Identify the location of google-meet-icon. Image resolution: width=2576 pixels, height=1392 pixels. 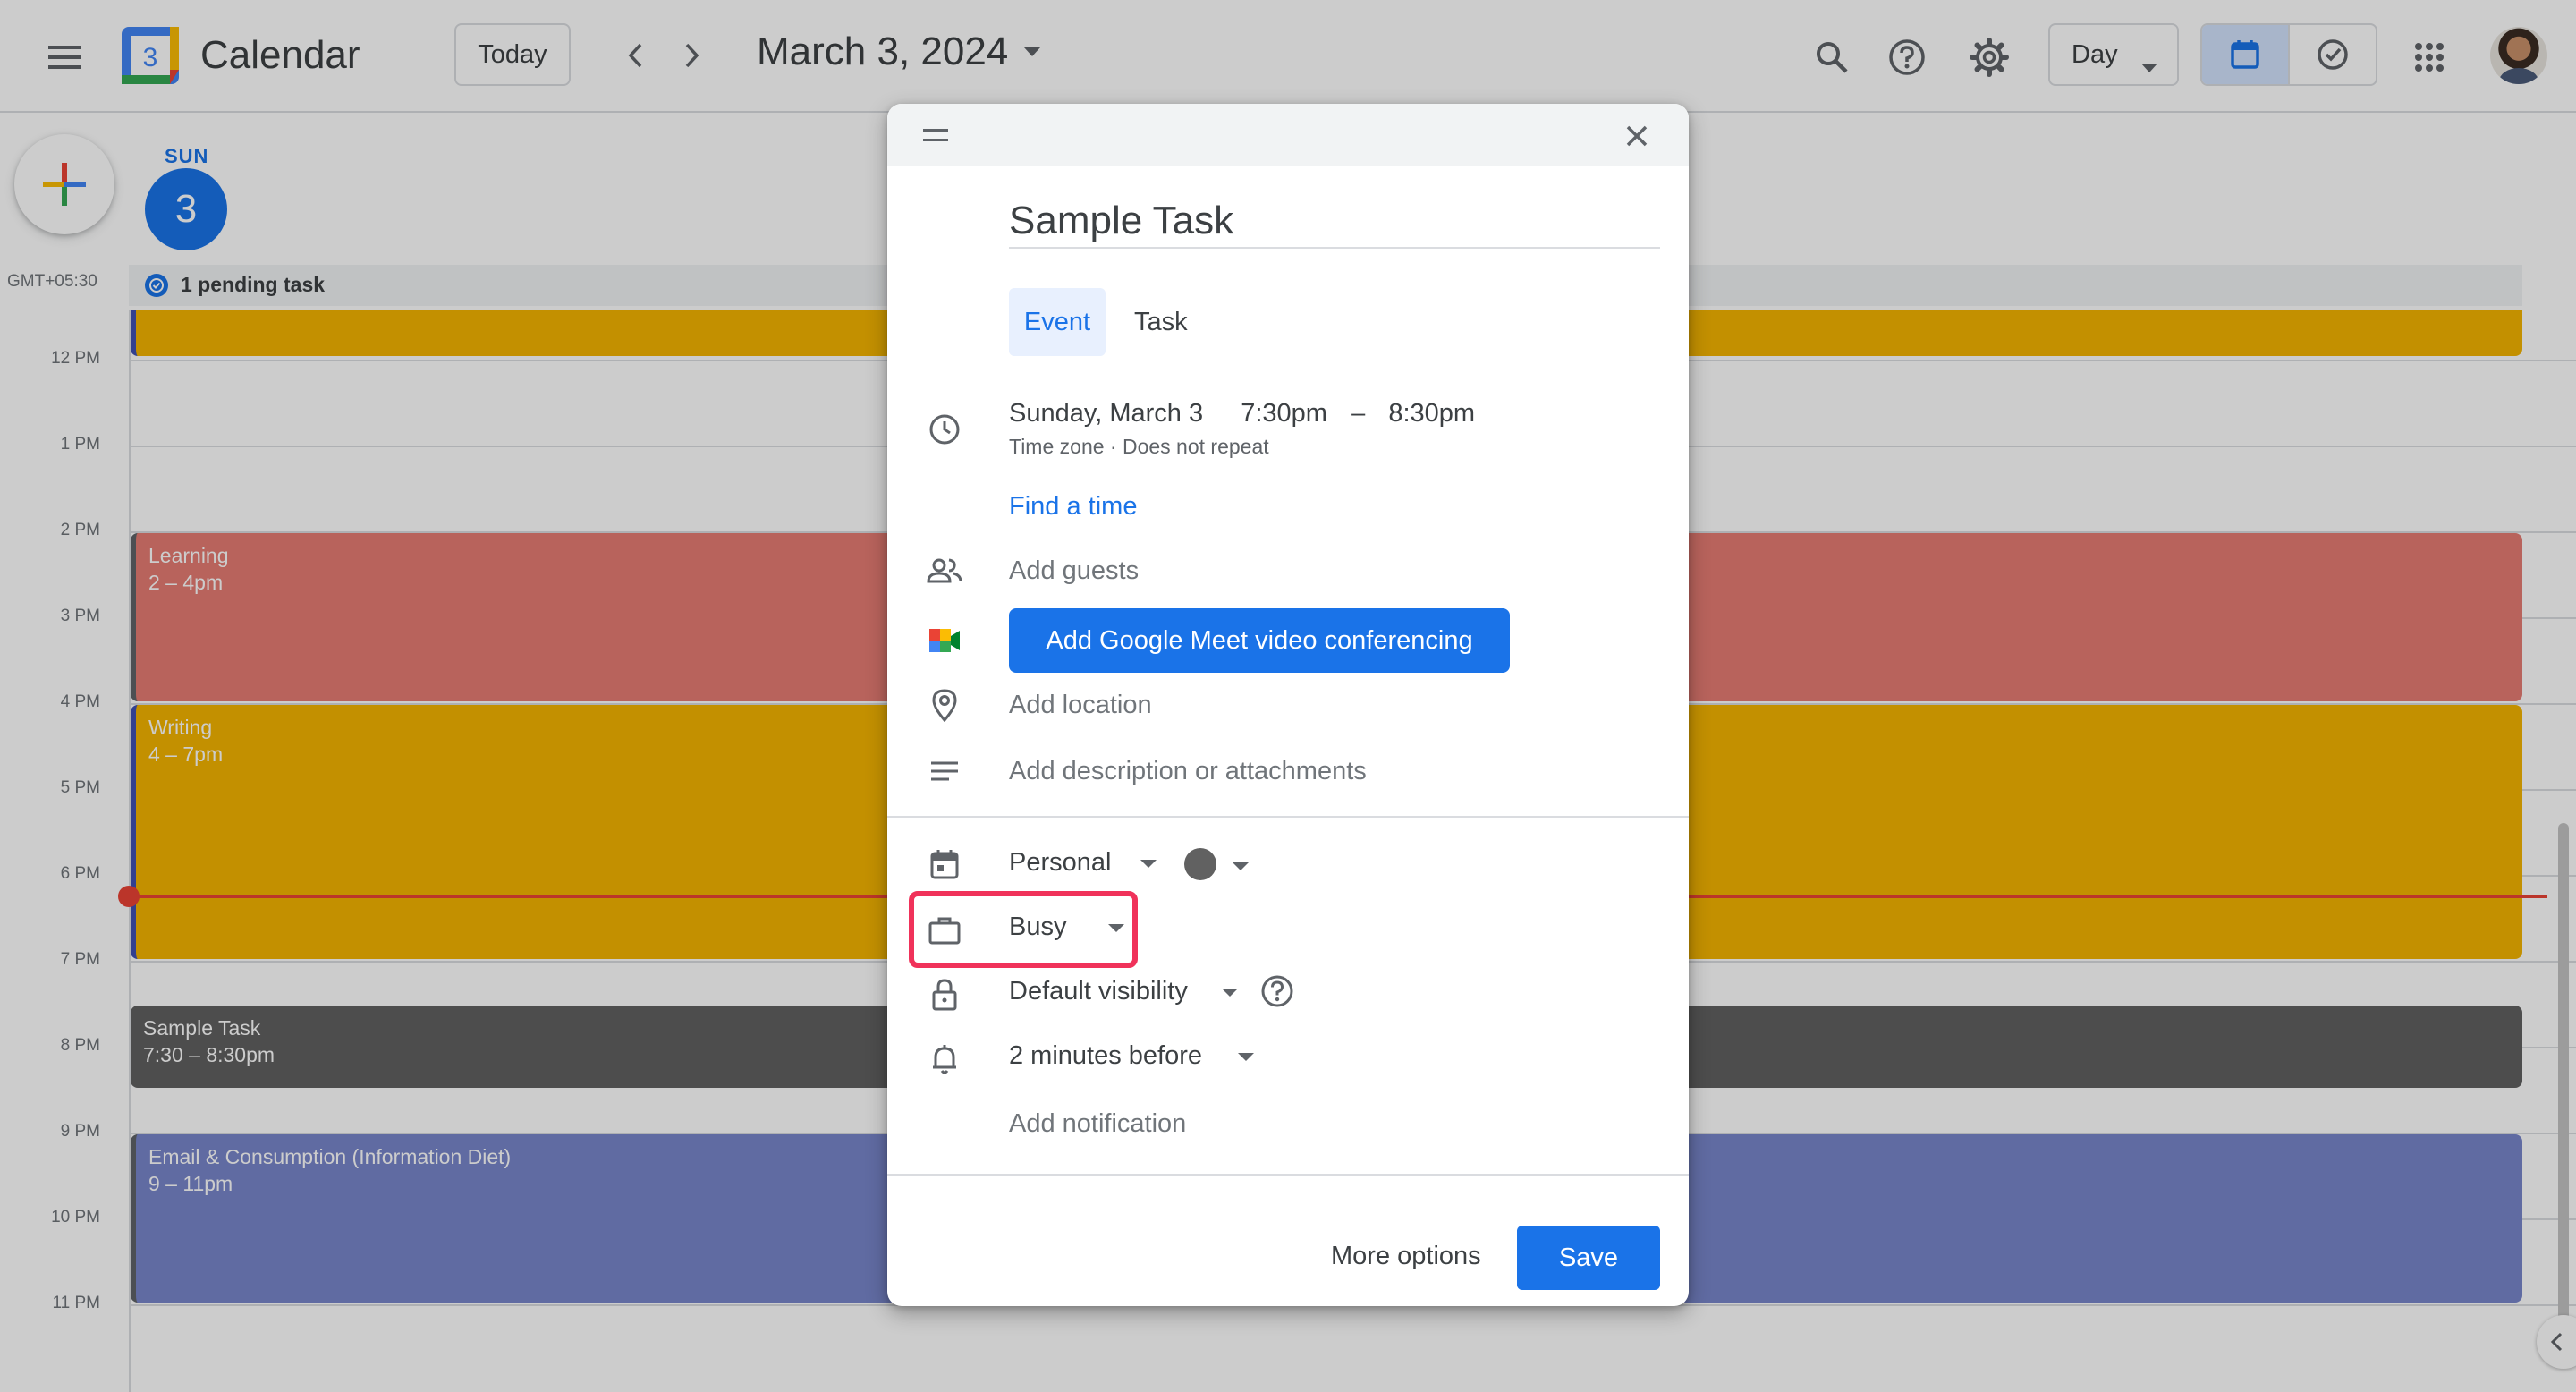
(944, 640).